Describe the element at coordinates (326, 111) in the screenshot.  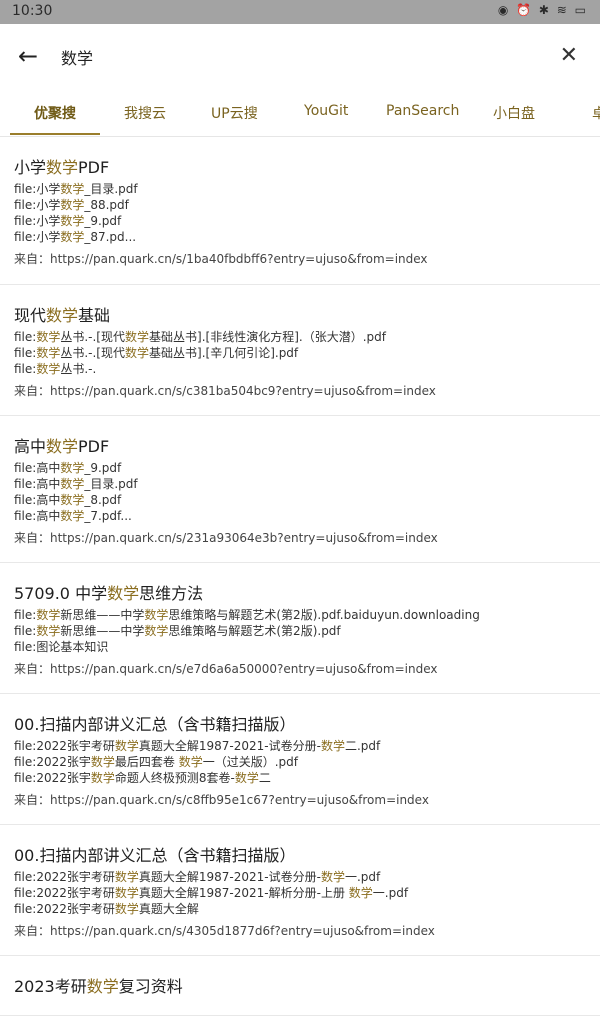
I see `tab-3: YouGit` at that location.